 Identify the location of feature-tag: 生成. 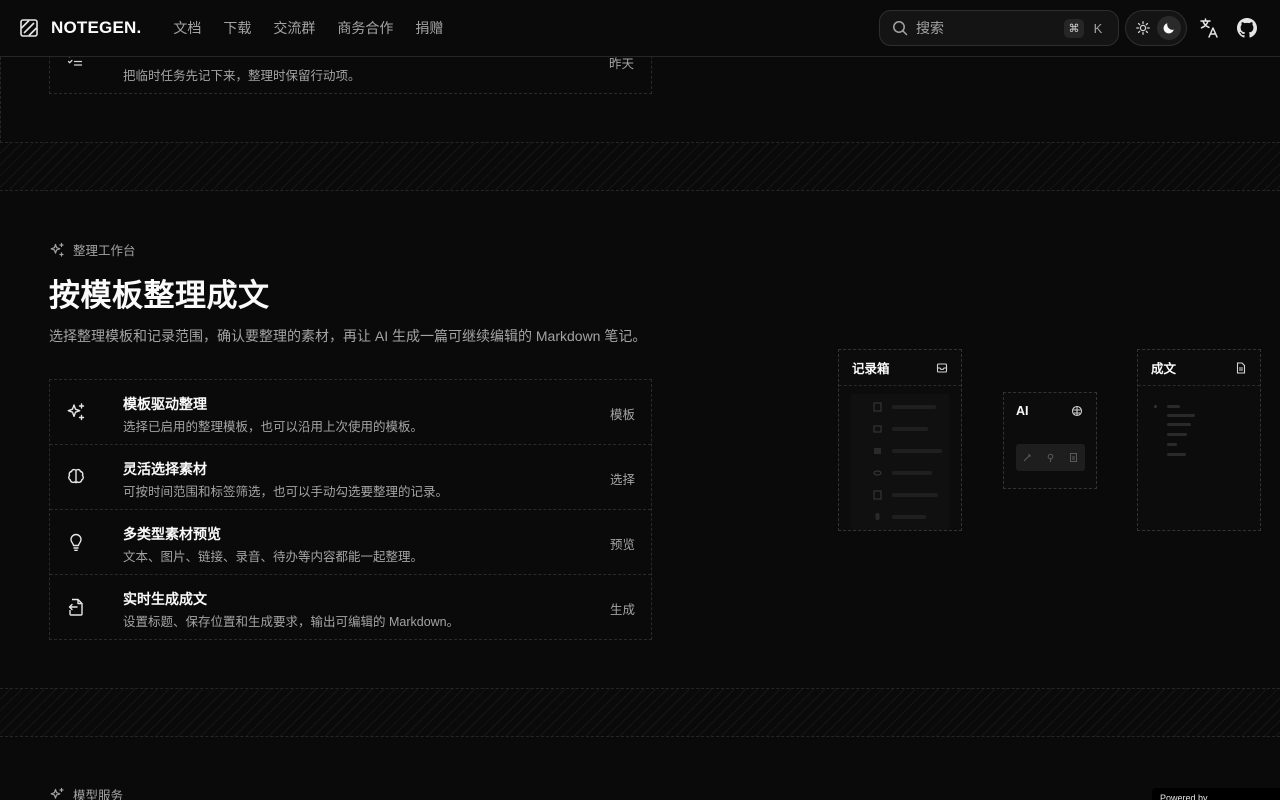
(622, 610).